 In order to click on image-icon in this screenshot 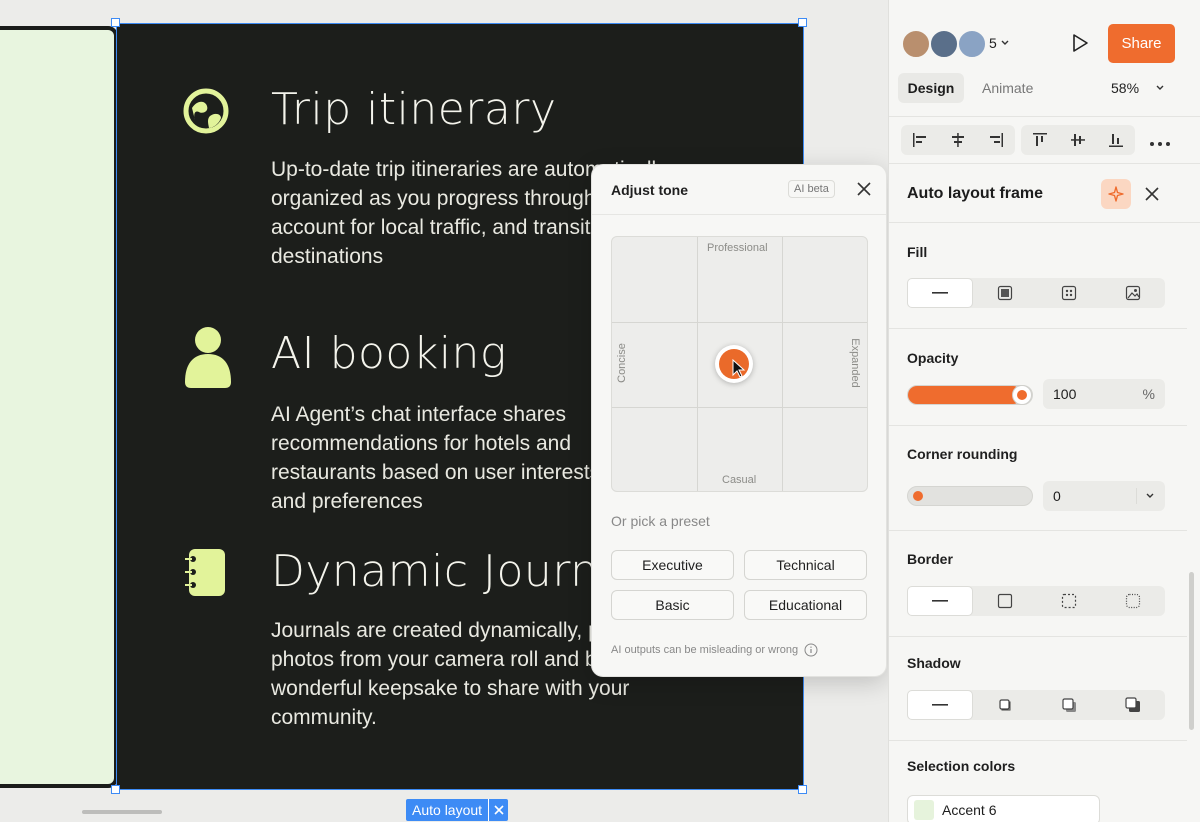, I will do `click(1133, 293)`.